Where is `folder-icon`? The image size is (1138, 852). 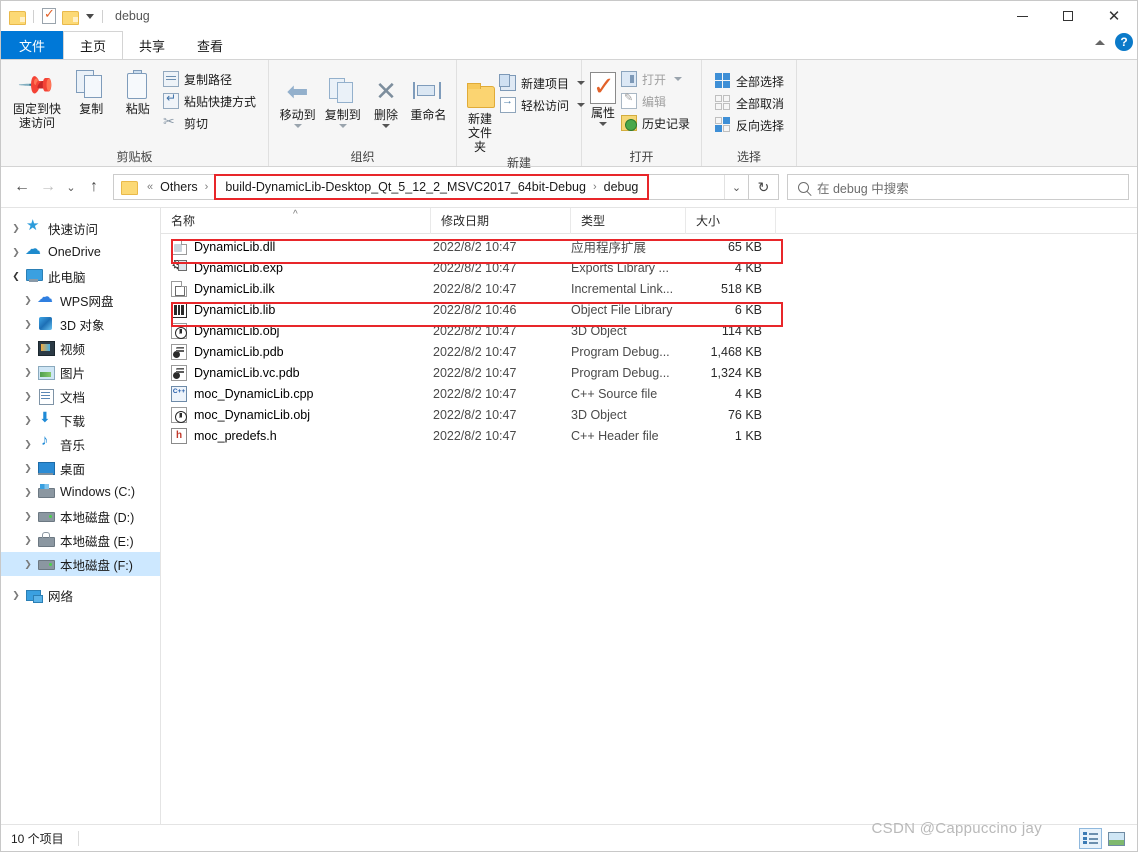 folder-icon is located at coordinates (17, 17).